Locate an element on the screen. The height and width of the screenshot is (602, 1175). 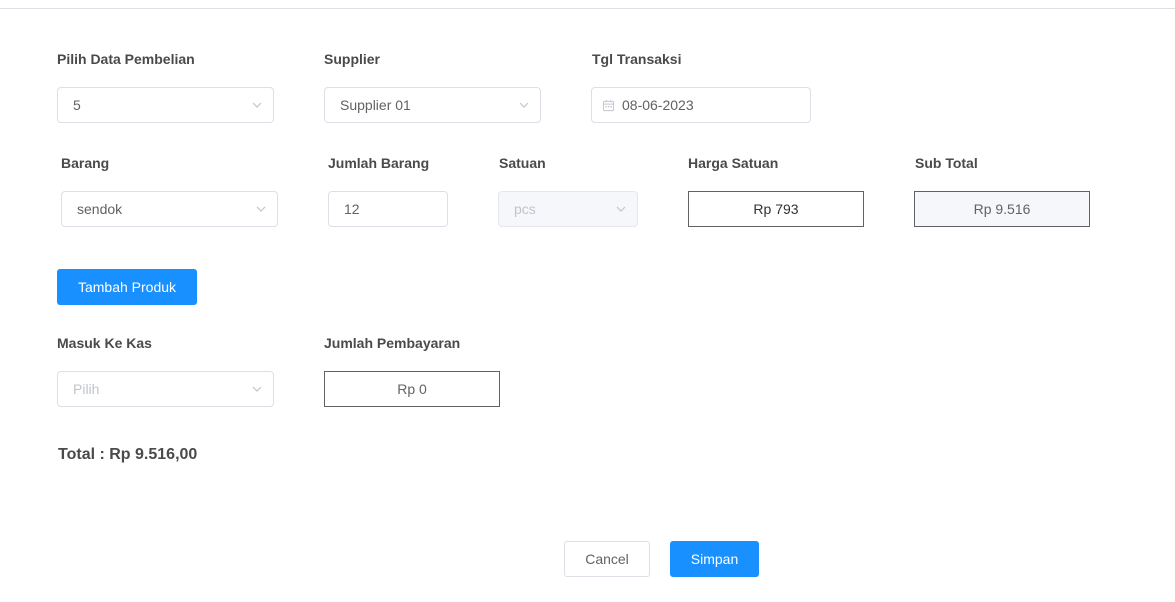
tgl-transaksi-value: 08-06-2023 is located at coordinates (658, 105).